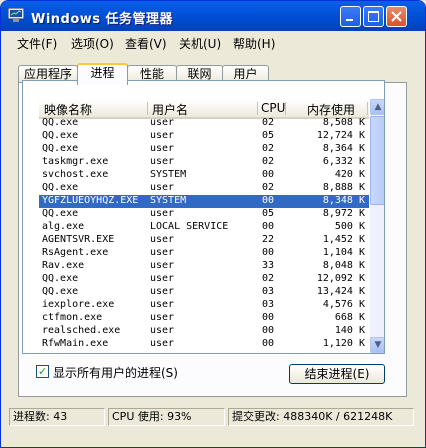 The width and height of the screenshot is (426, 448). Describe the element at coordinates (37, 43) in the screenshot. I see `menu-file: 文件(F)` at that location.